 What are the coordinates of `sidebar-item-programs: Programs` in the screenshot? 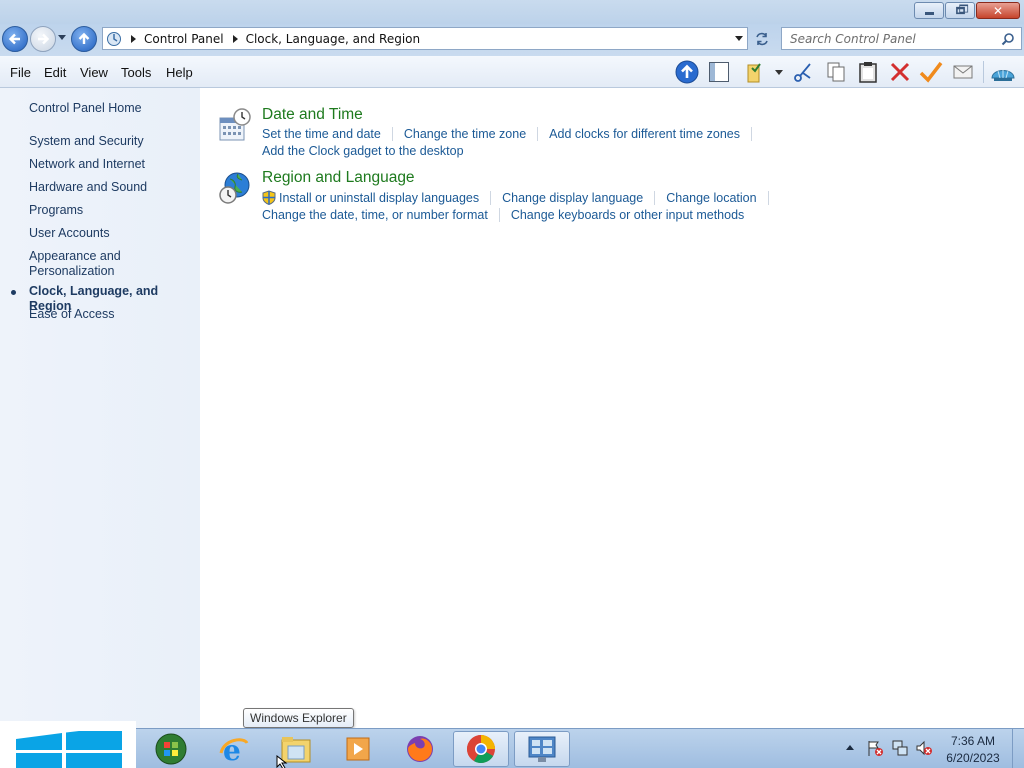 It's located at (56, 210).